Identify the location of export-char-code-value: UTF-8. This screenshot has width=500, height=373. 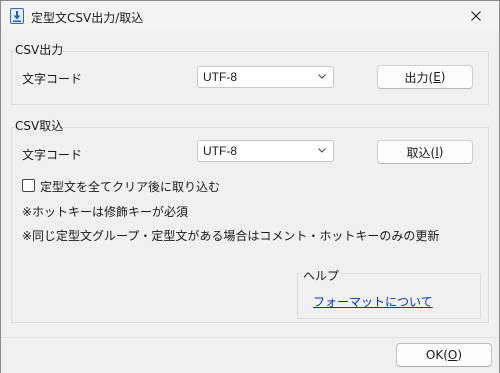
(220, 77).